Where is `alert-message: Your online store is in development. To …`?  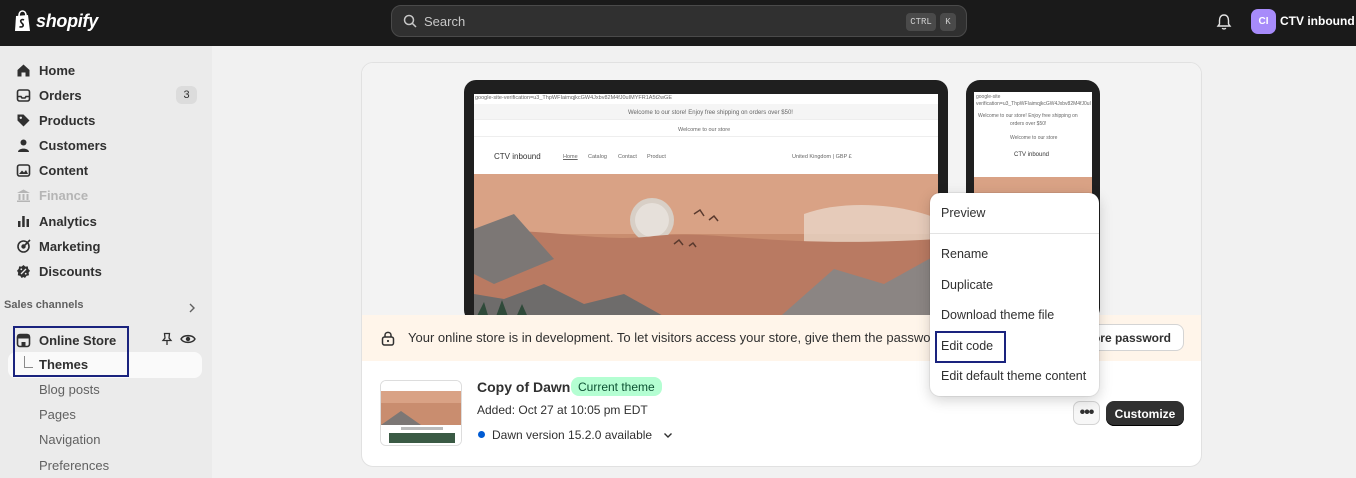 alert-message: Your online store is in development. To … is located at coordinates (677, 337).